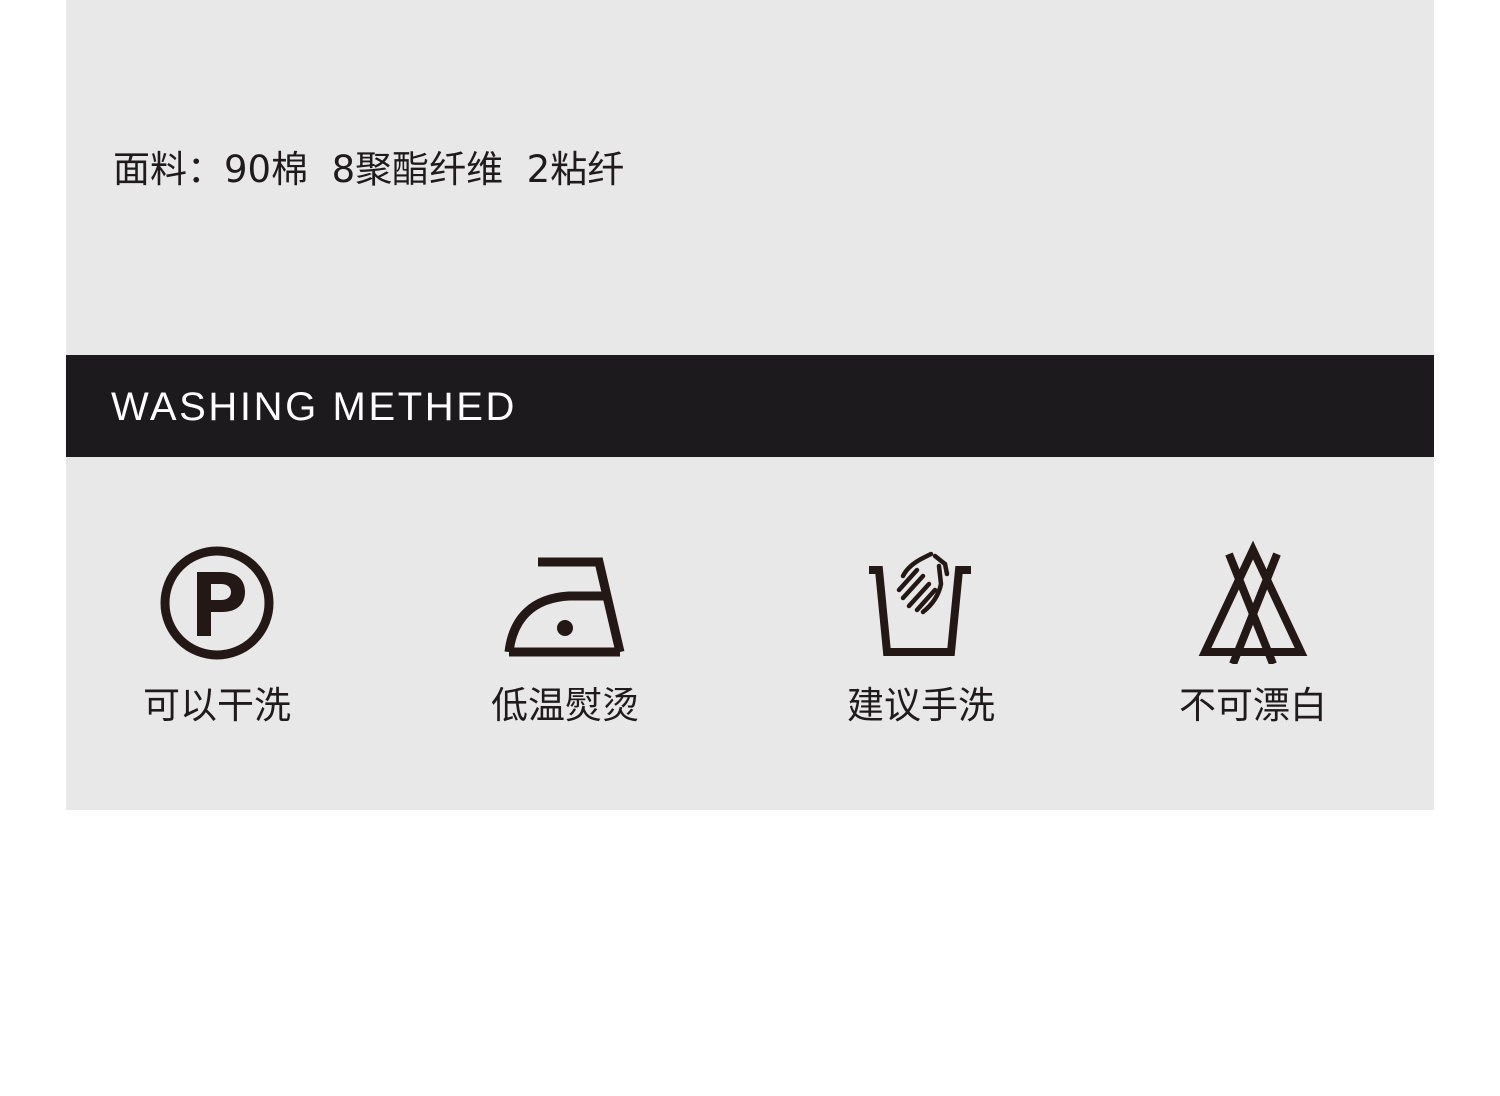 The height and width of the screenshot is (1096, 1500). Describe the element at coordinates (921, 705) in the screenshot. I see `care-label: 建议手洗` at that location.